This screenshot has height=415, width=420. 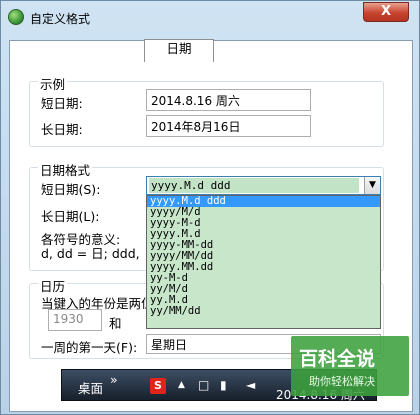 I want to click on first-day-label: 一周的第一天(F):, so click(x=89, y=347).